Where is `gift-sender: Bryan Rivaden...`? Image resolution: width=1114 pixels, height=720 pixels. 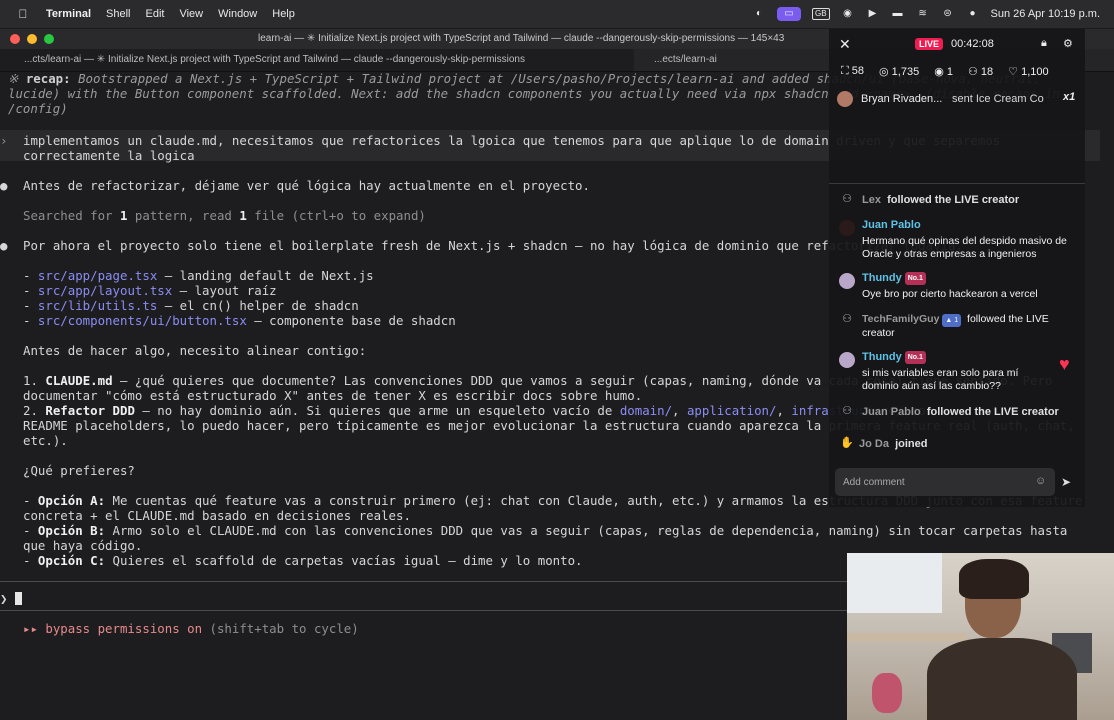
gift-sender: Bryan Rivaden... is located at coordinates (902, 99).